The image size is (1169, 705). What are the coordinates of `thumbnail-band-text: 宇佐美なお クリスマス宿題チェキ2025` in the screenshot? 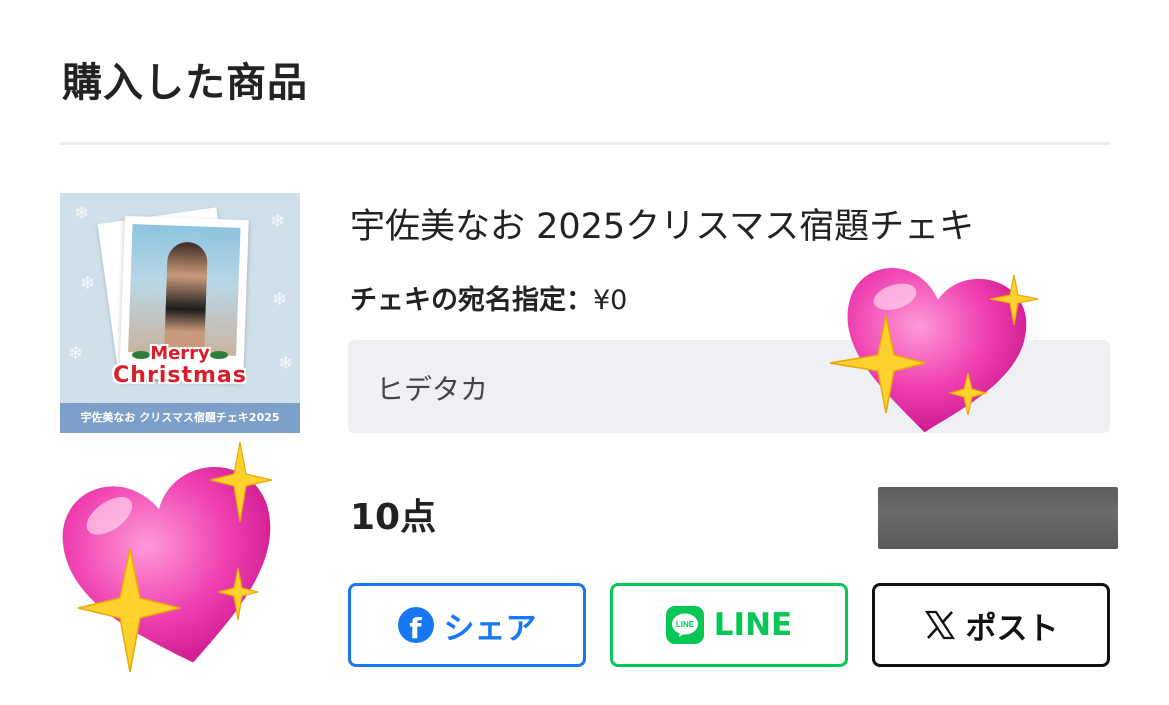 It's located at (180, 418).